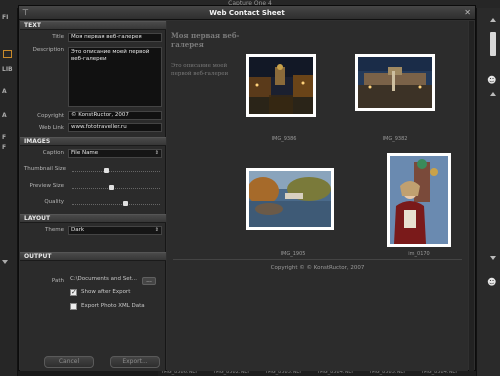 Image resolution: width=500 pixels, height=376 pixels. What do you see at coordinates (54, 202) in the screenshot?
I see `quality-label: Quality` at bounding box center [54, 202].